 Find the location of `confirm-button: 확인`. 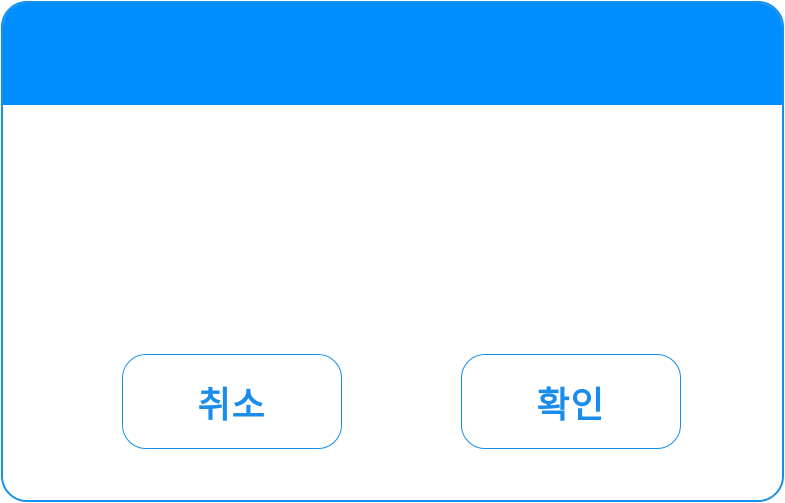

confirm-button: 확인 is located at coordinates (571, 401).